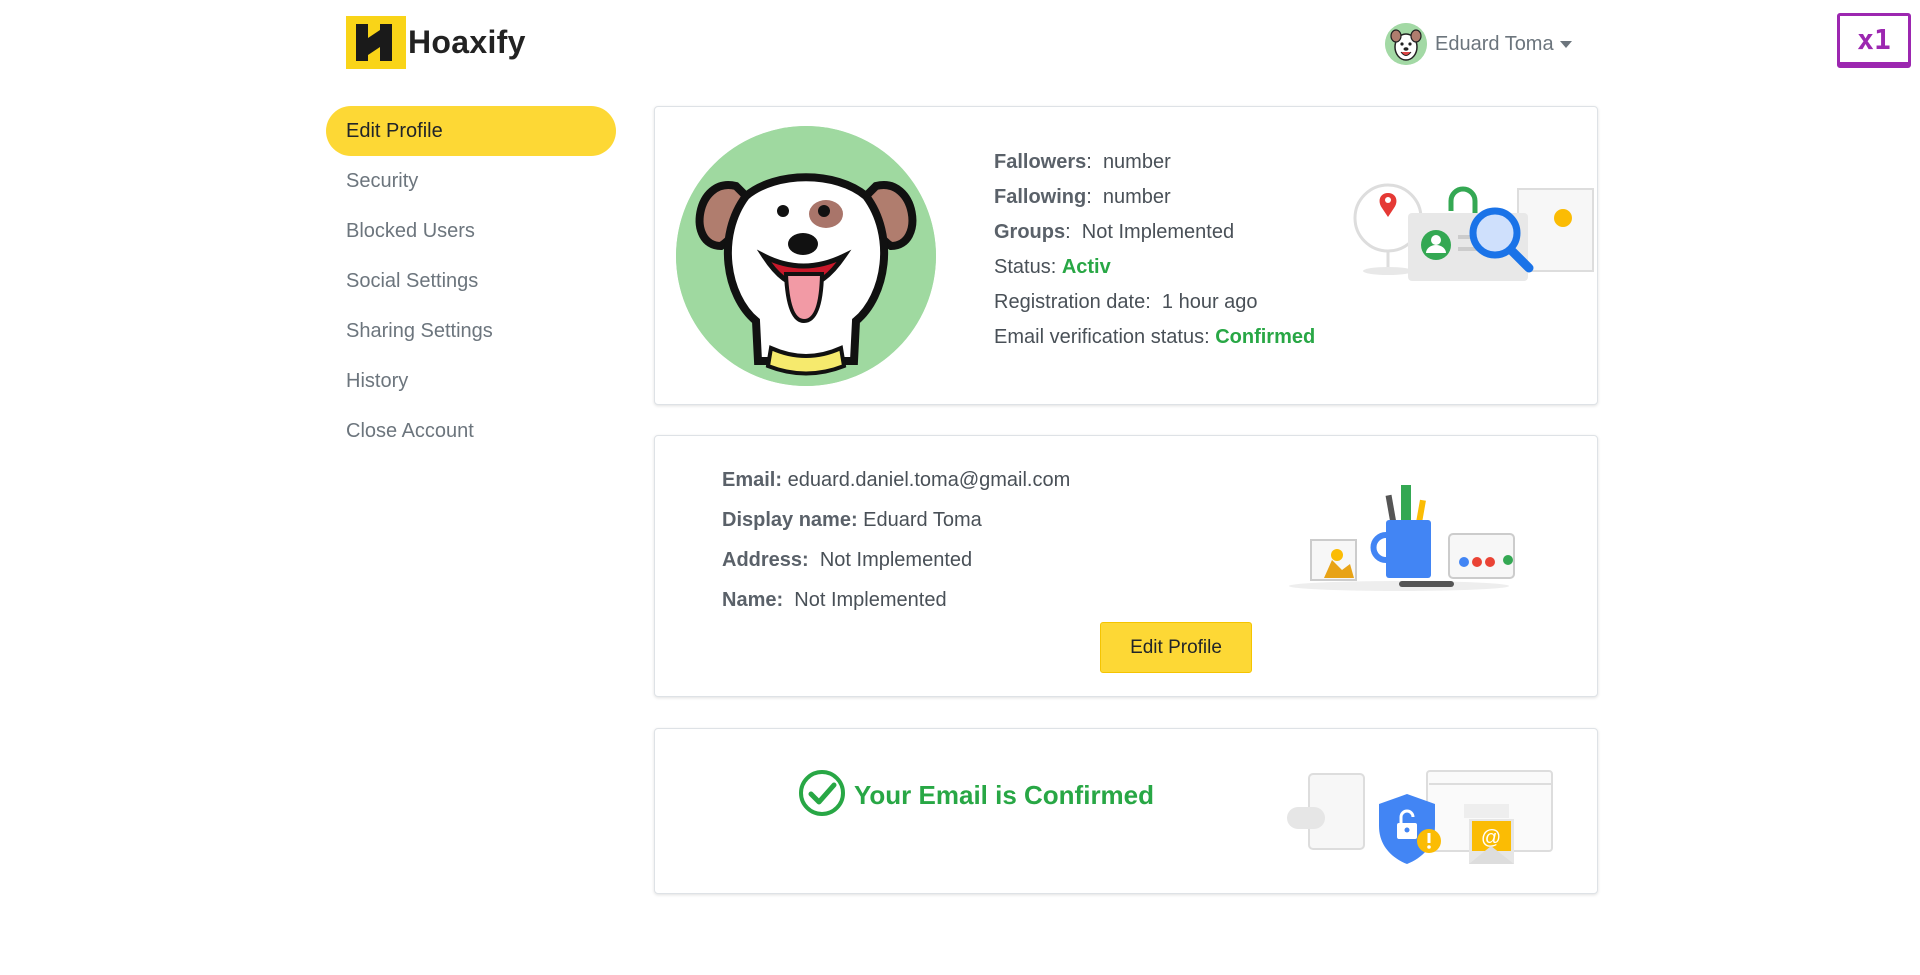 The width and height of the screenshot is (1920, 975). What do you see at coordinates (765, 560) in the screenshot?
I see `address-label: Address:` at bounding box center [765, 560].